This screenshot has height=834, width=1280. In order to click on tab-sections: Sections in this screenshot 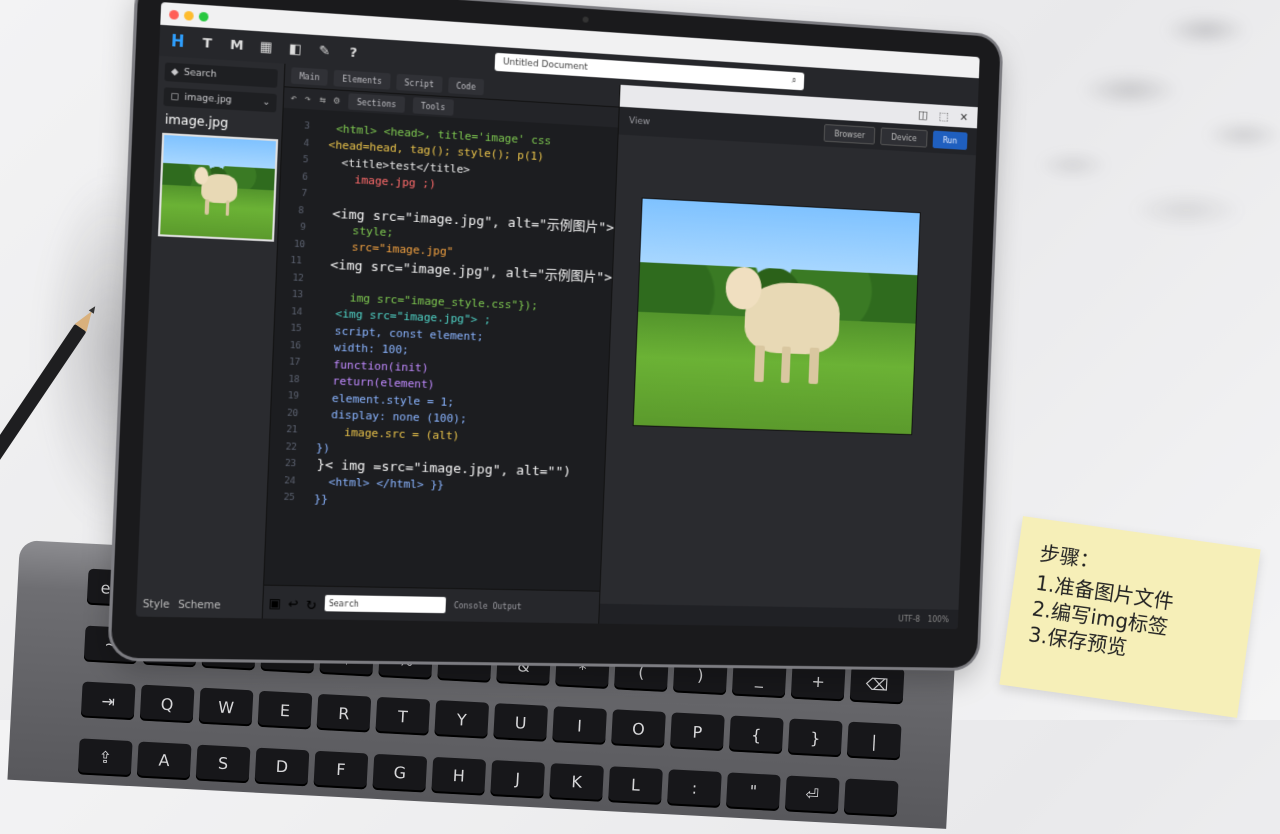, I will do `click(376, 103)`.